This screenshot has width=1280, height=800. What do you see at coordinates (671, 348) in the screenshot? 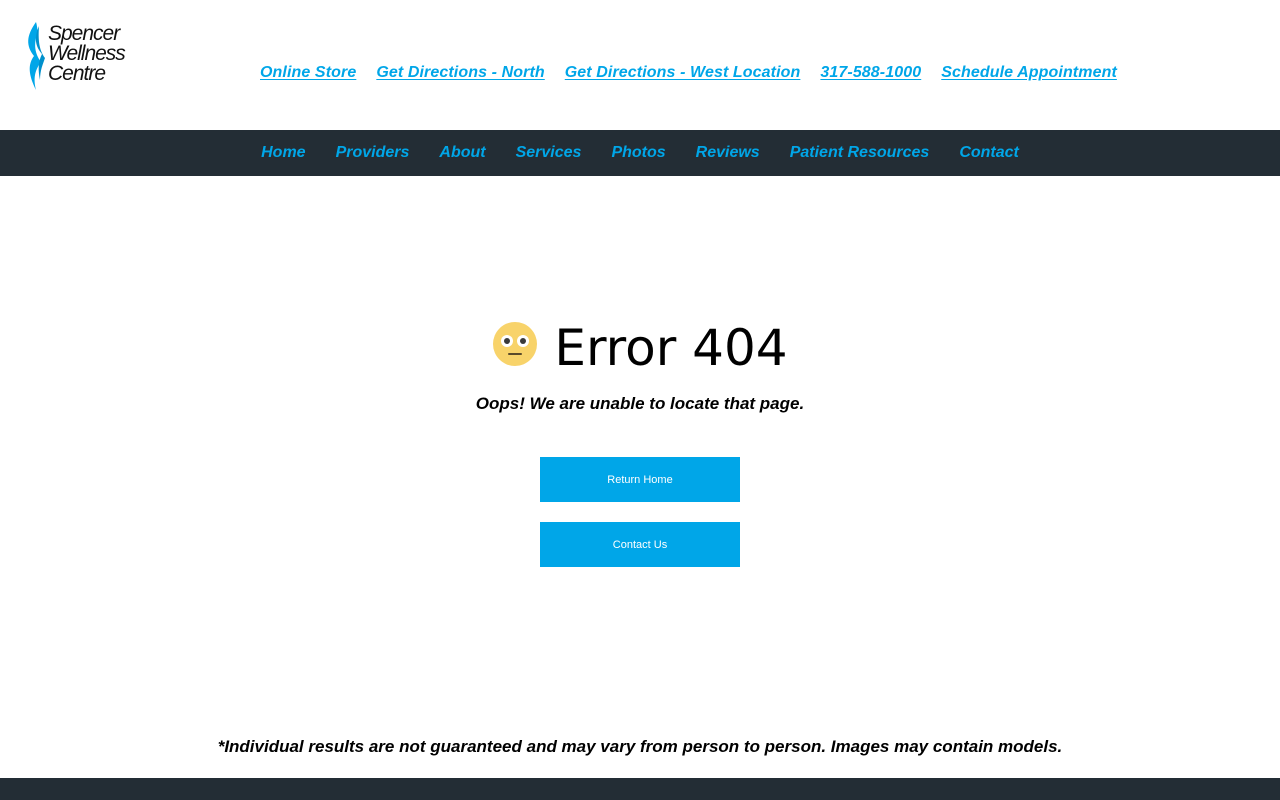
I see `page-title: Error 404` at bounding box center [671, 348].